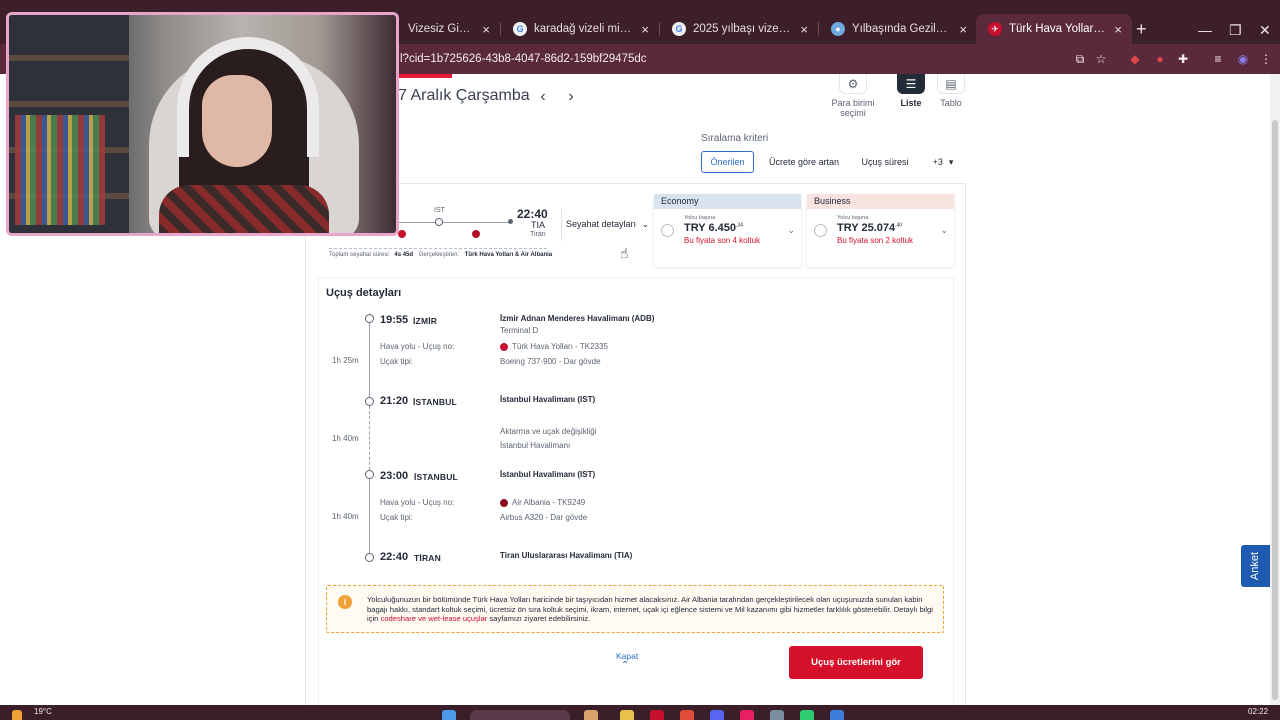 The height and width of the screenshot is (720, 1280). What do you see at coordinates (1141, 29) in the screenshot?
I see `new-tab-button: +` at bounding box center [1141, 29].